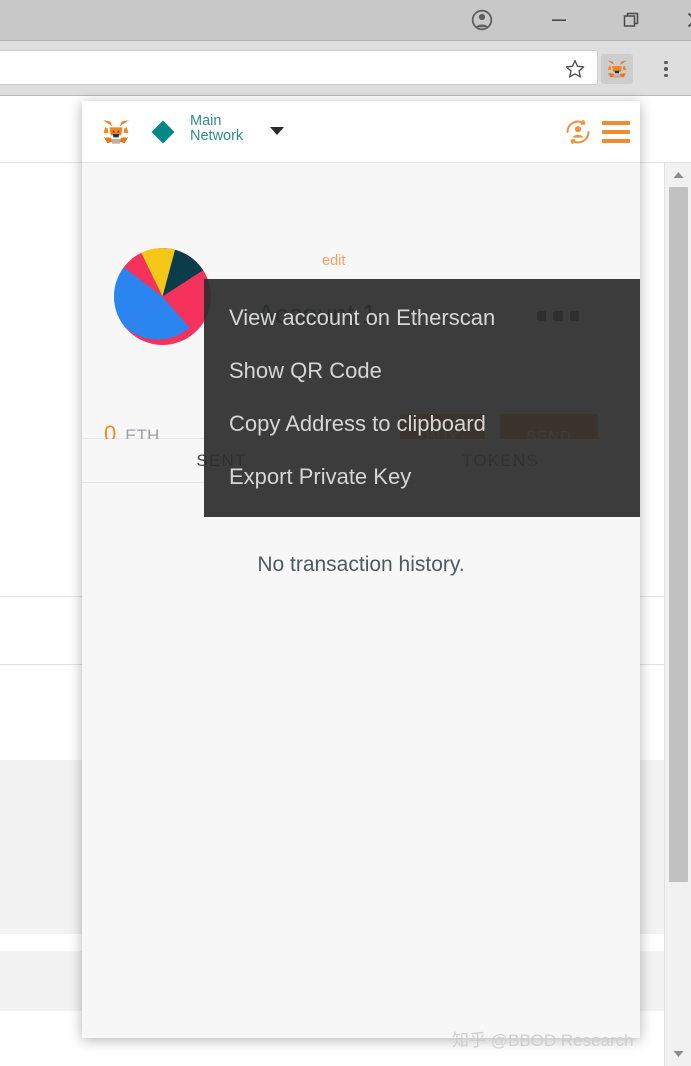  I want to click on menu-item-copy-address: Copy Address to clipboard, so click(357, 424).